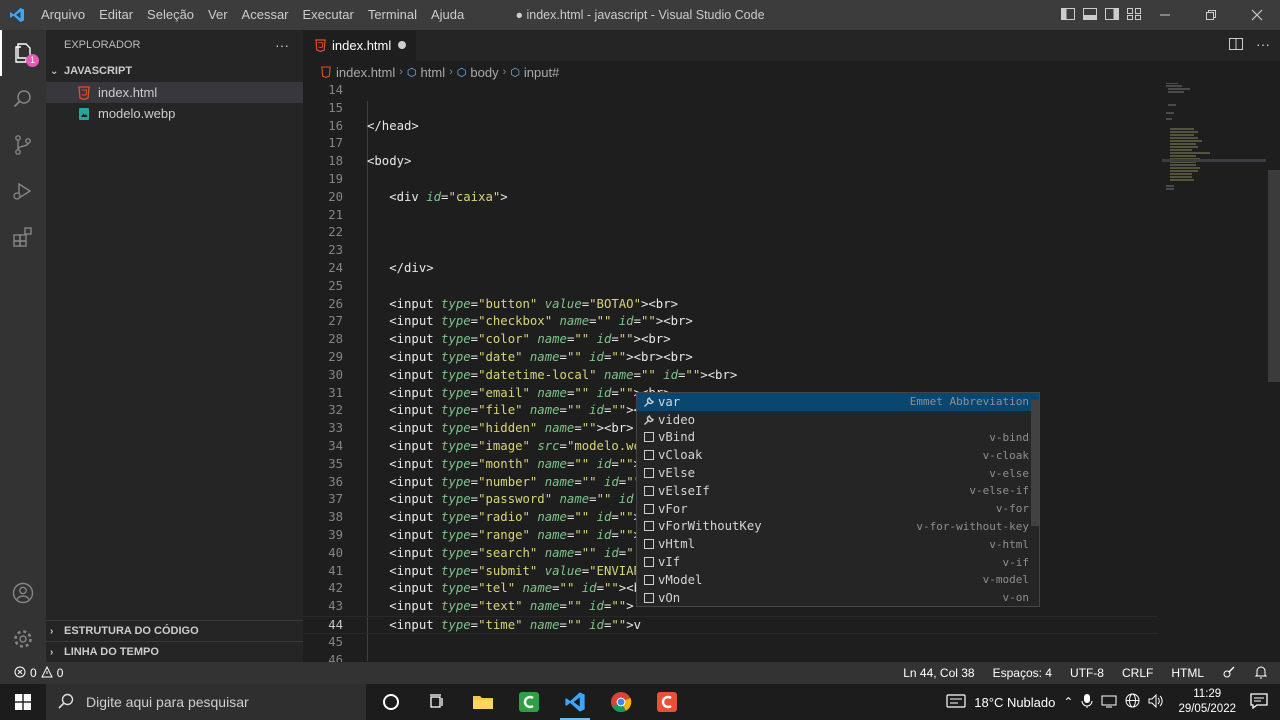 Image resolution: width=1280 pixels, height=720 pixels. What do you see at coordinates (1211, 15) in the screenshot?
I see `restore-icon` at bounding box center [1211, 15].